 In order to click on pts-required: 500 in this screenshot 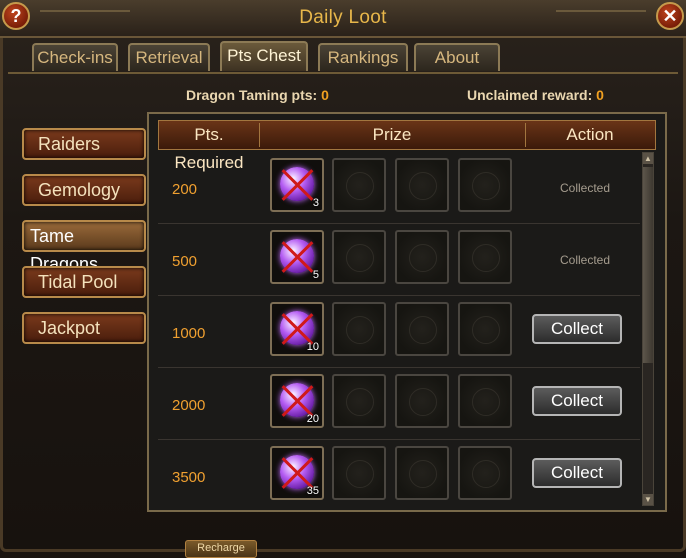, I will do `click(185, 261)`.